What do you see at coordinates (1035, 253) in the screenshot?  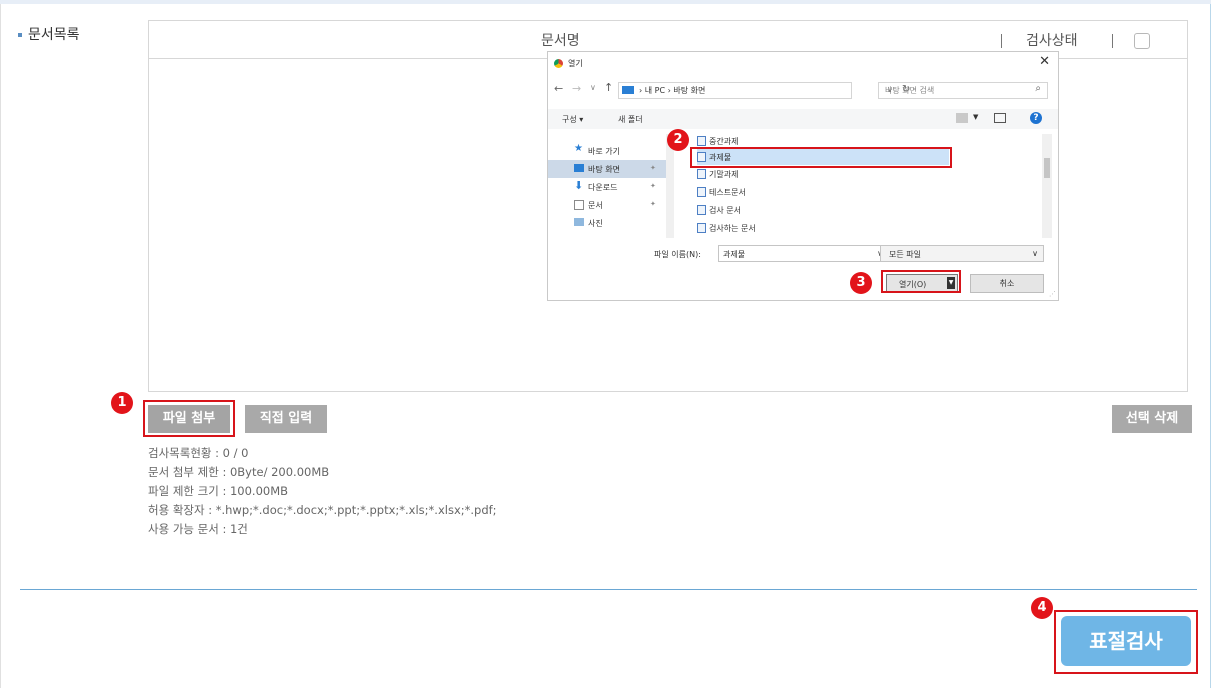 I see `chevron-down-icon: ∨` at bounding box center [1035, 253].